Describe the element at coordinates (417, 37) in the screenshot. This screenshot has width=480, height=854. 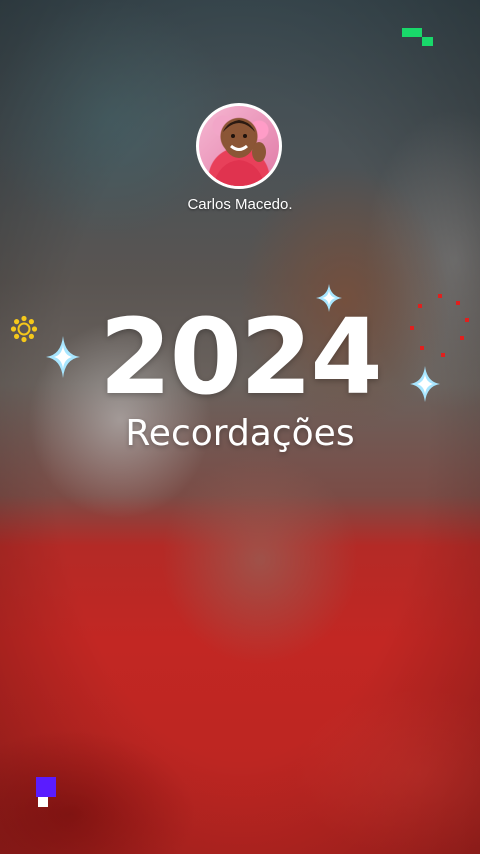
I see `green-pixel-logo` at that location.